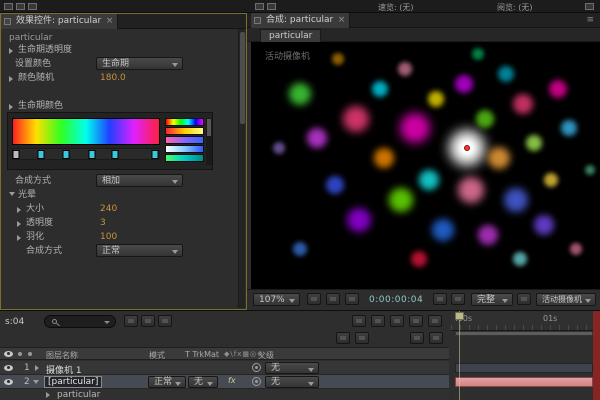 The width and height of the screenshot is (600, 400). What do you see at coordinates (436, 338) in the screenshot?
I see `zoom-in-icon` at bounding box center [436, 338].